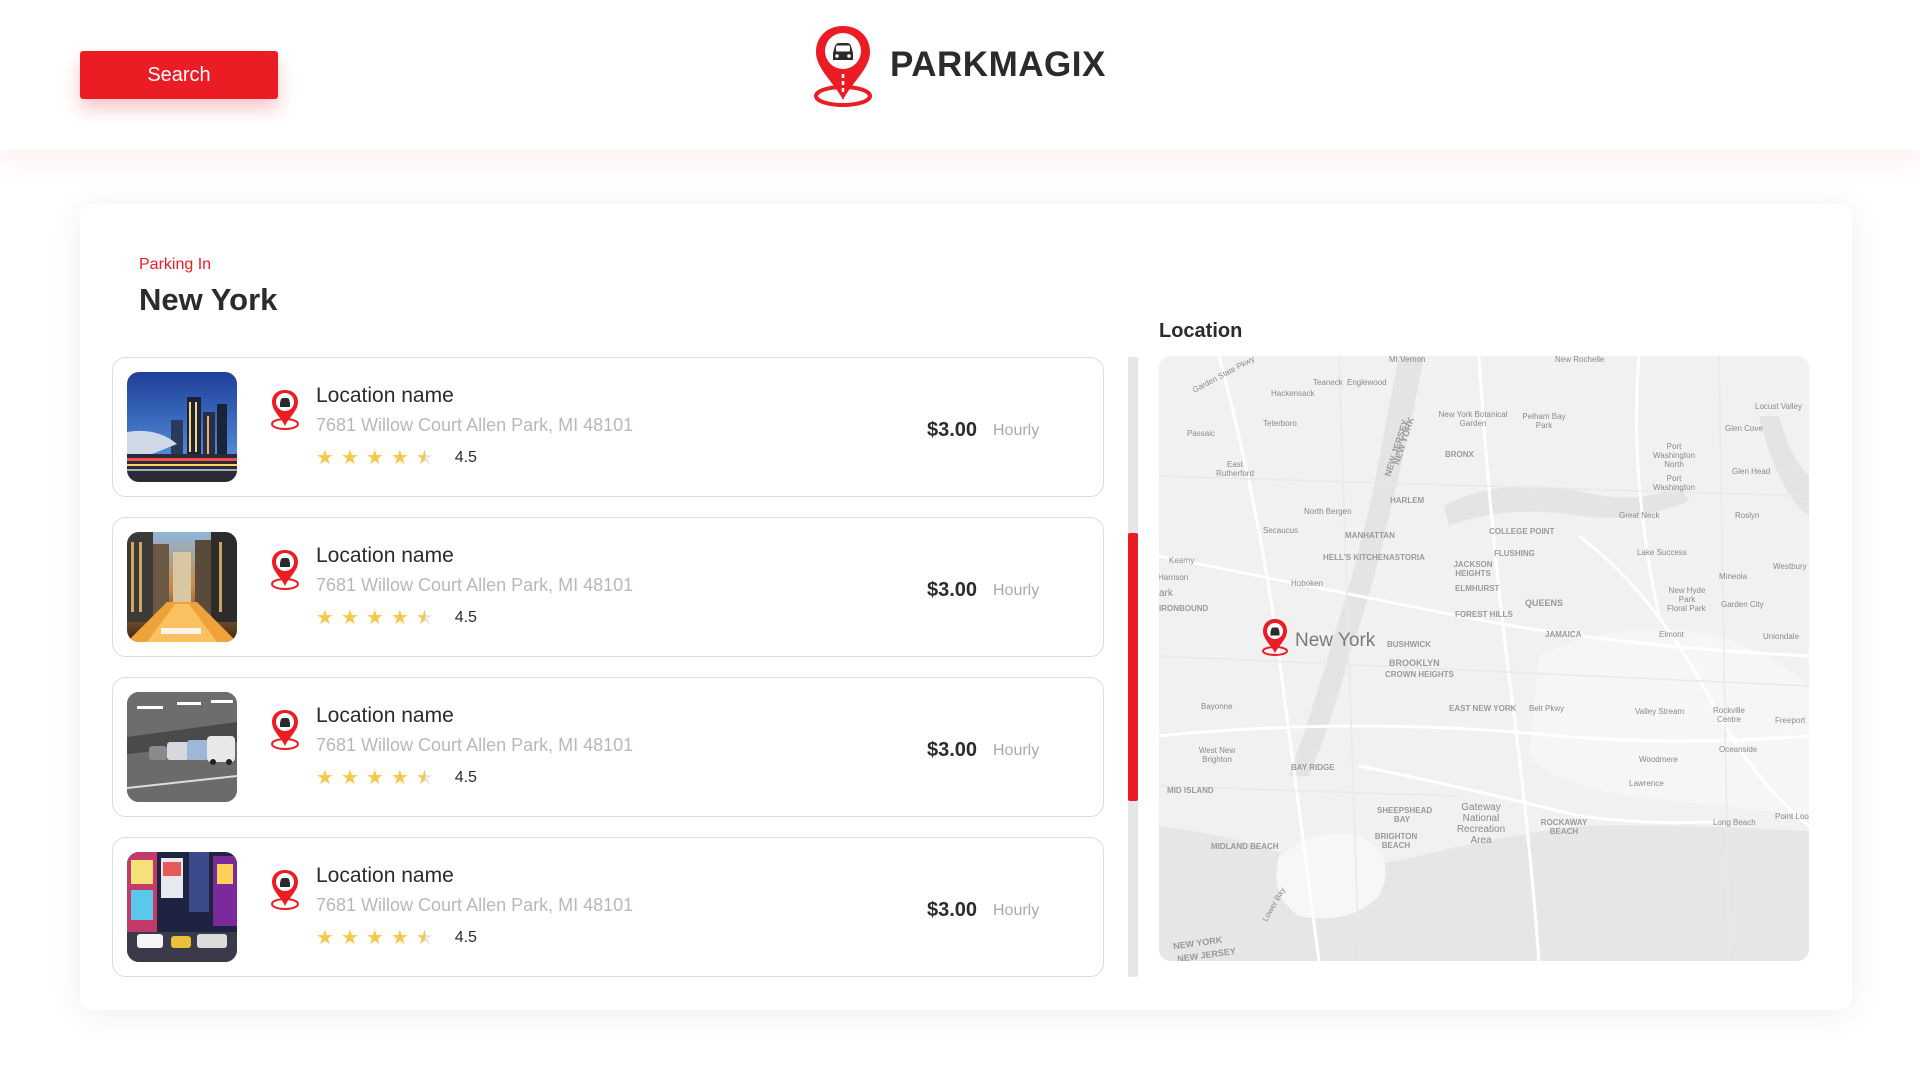 The width and height of the screenshot is (1920, 1080). Describe the element at coordinates (1356, 557) in the screenshot. I see `map-label: HELL'S KITCHEN` at that location.